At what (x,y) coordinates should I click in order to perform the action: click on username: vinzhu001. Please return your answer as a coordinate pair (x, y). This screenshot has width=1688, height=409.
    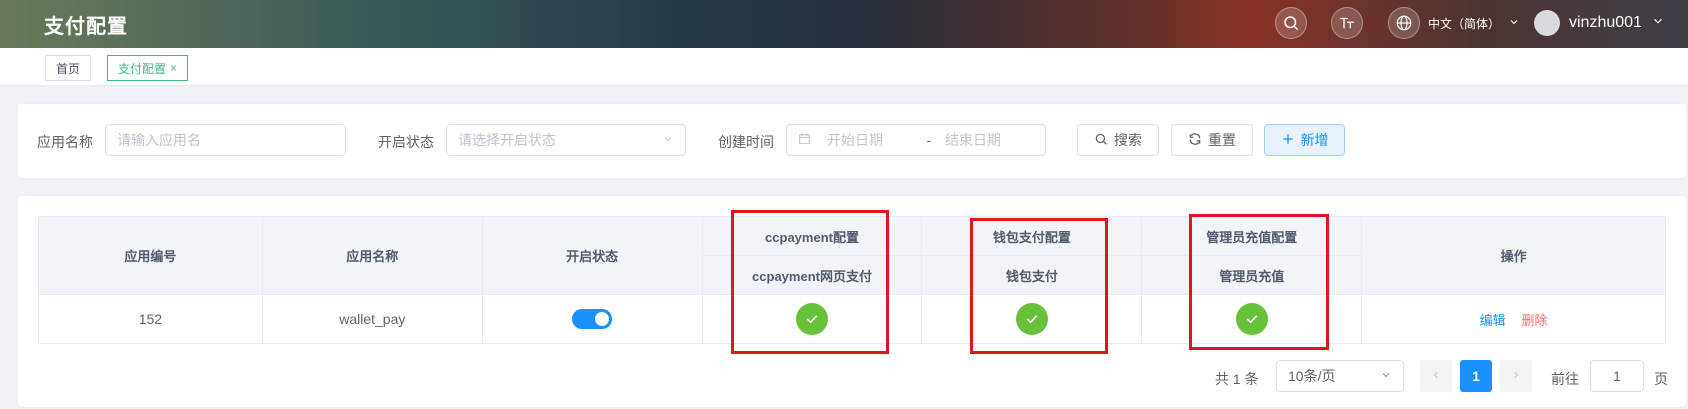
    Looking at the image, I should click on (1605, 22).